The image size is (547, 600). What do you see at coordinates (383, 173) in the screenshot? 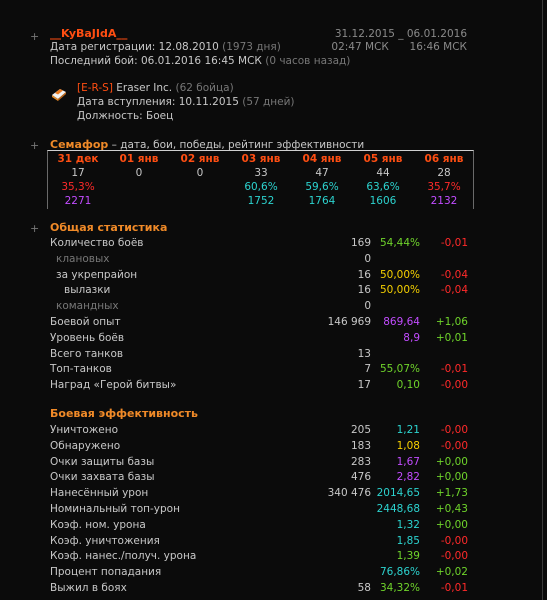
I see `semafor-day-battles: 44` at bounding box center [383, 173].